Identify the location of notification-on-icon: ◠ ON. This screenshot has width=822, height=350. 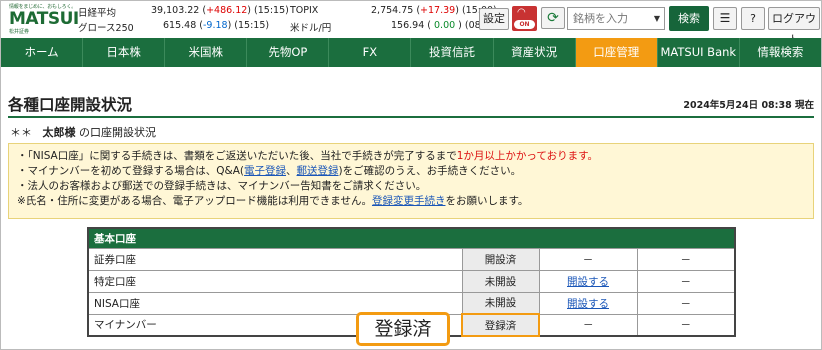
(524, 18).